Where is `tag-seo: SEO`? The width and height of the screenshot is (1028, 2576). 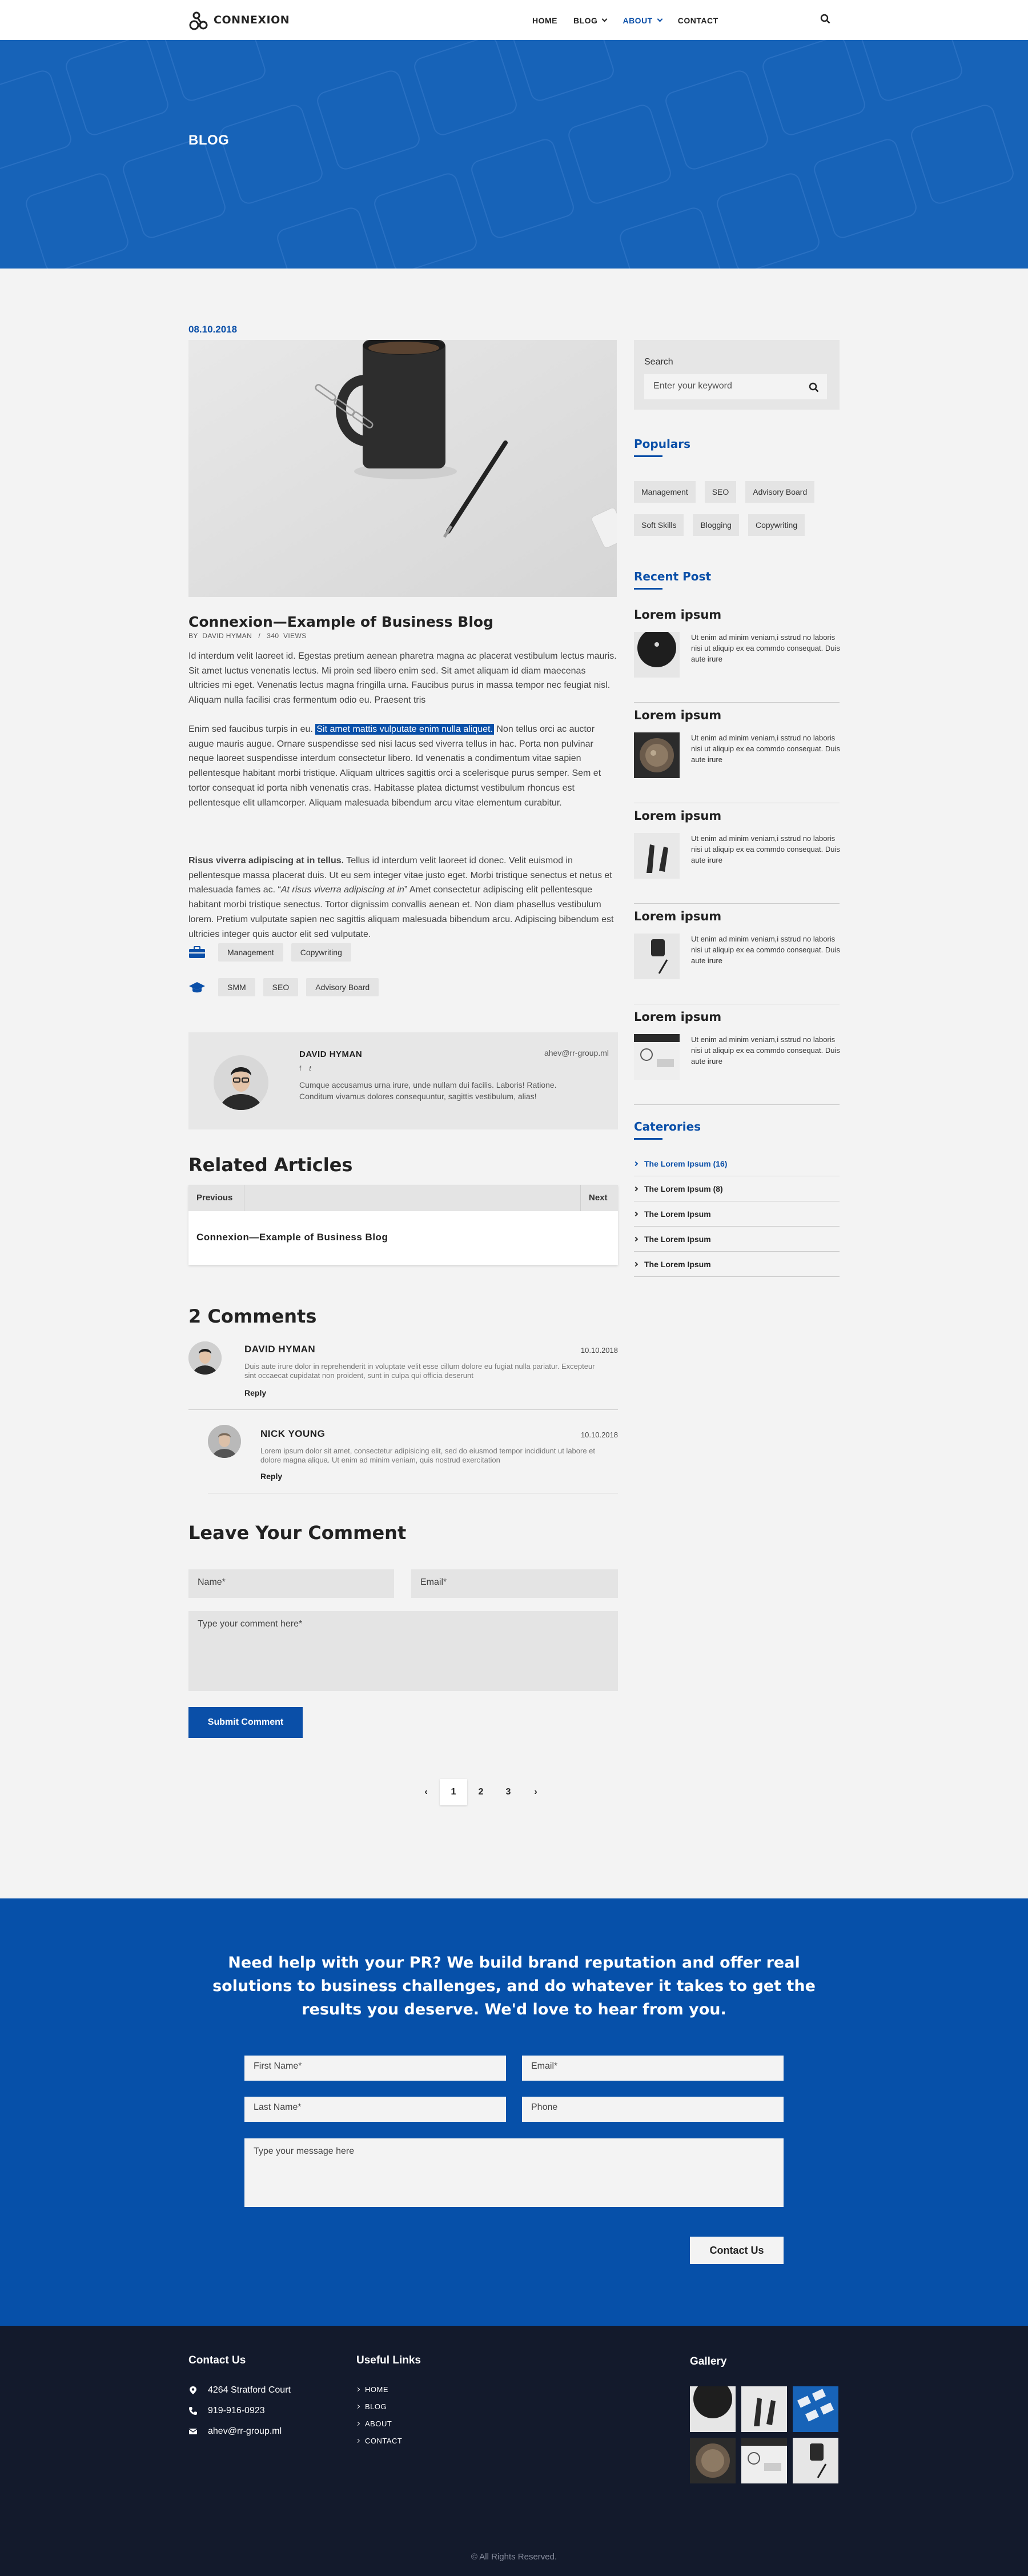 tag-seo: SEO is located at coordinates (281, 987).